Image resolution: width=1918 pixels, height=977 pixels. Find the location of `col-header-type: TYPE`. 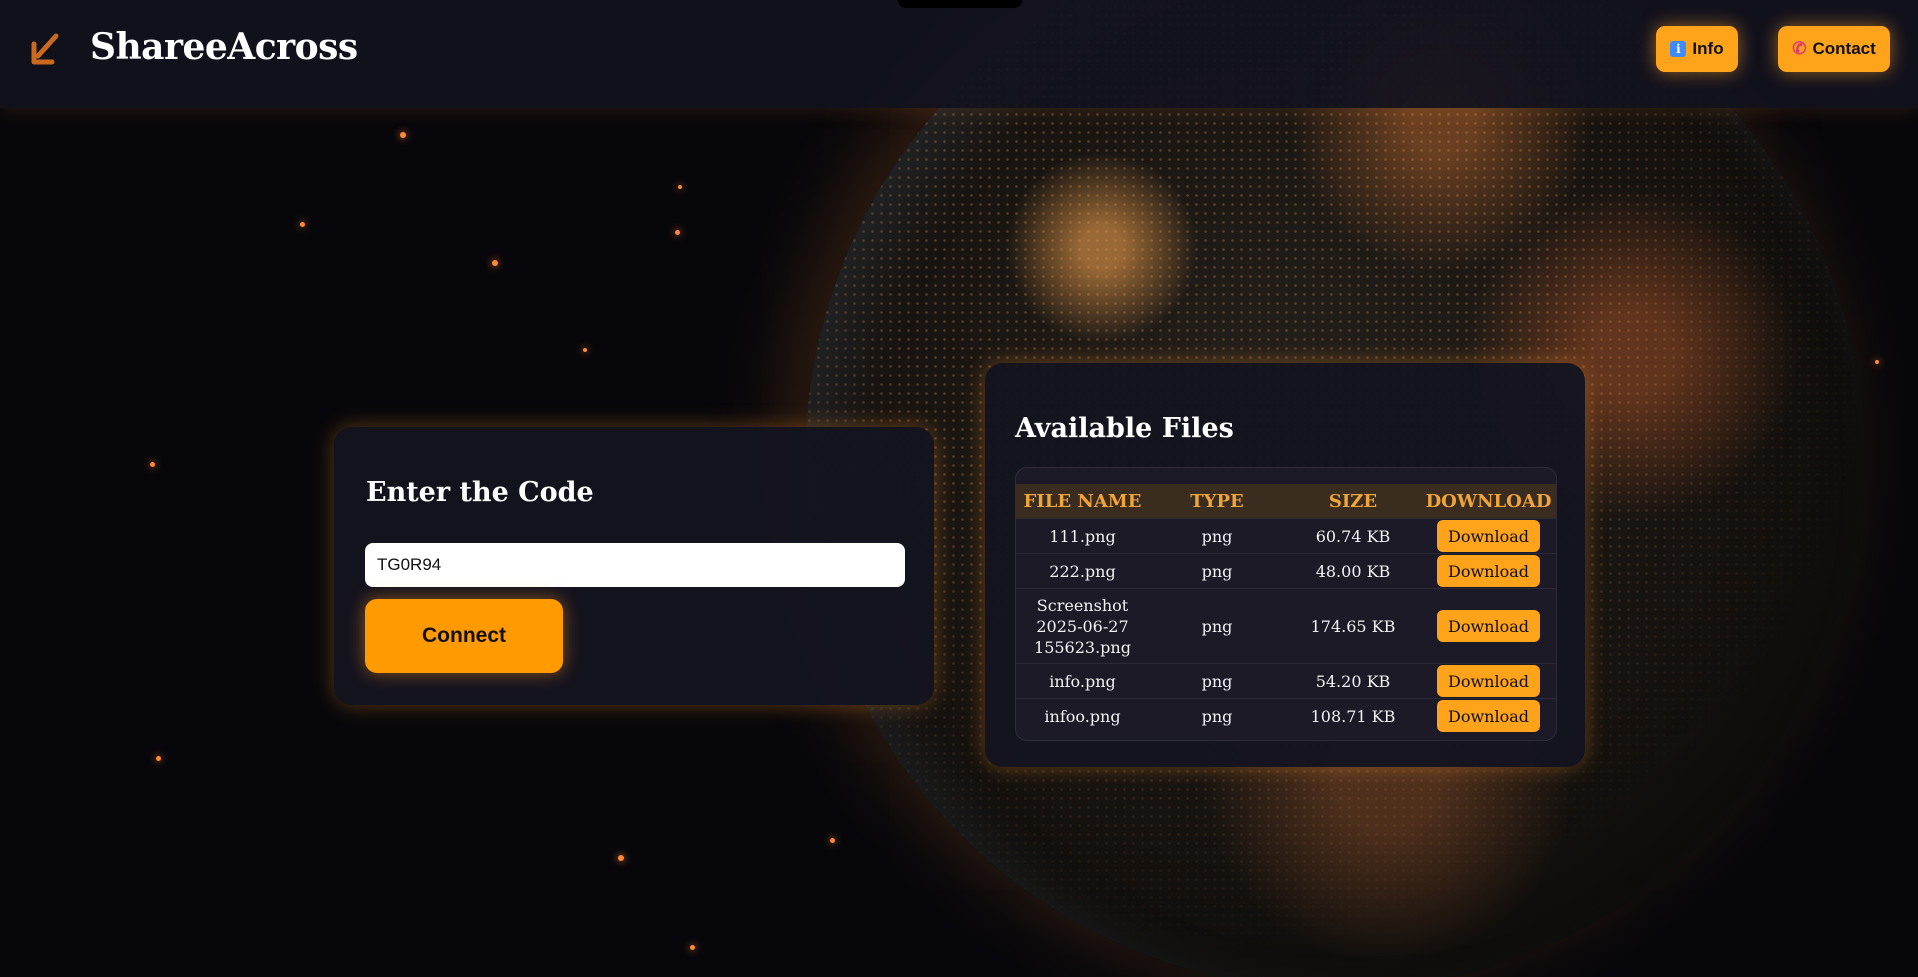

col-header-type: TYPE is located at coordinates (1217, 501).